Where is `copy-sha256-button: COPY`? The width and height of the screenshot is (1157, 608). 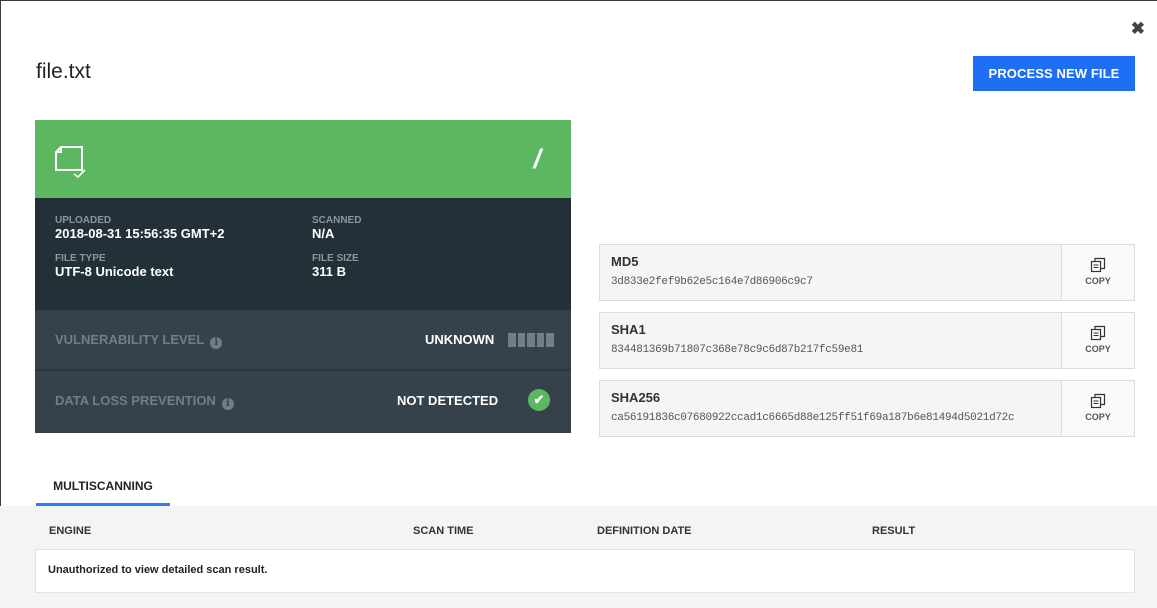
copy-sha256-button: COPY is located at coordinates (1097, 408).